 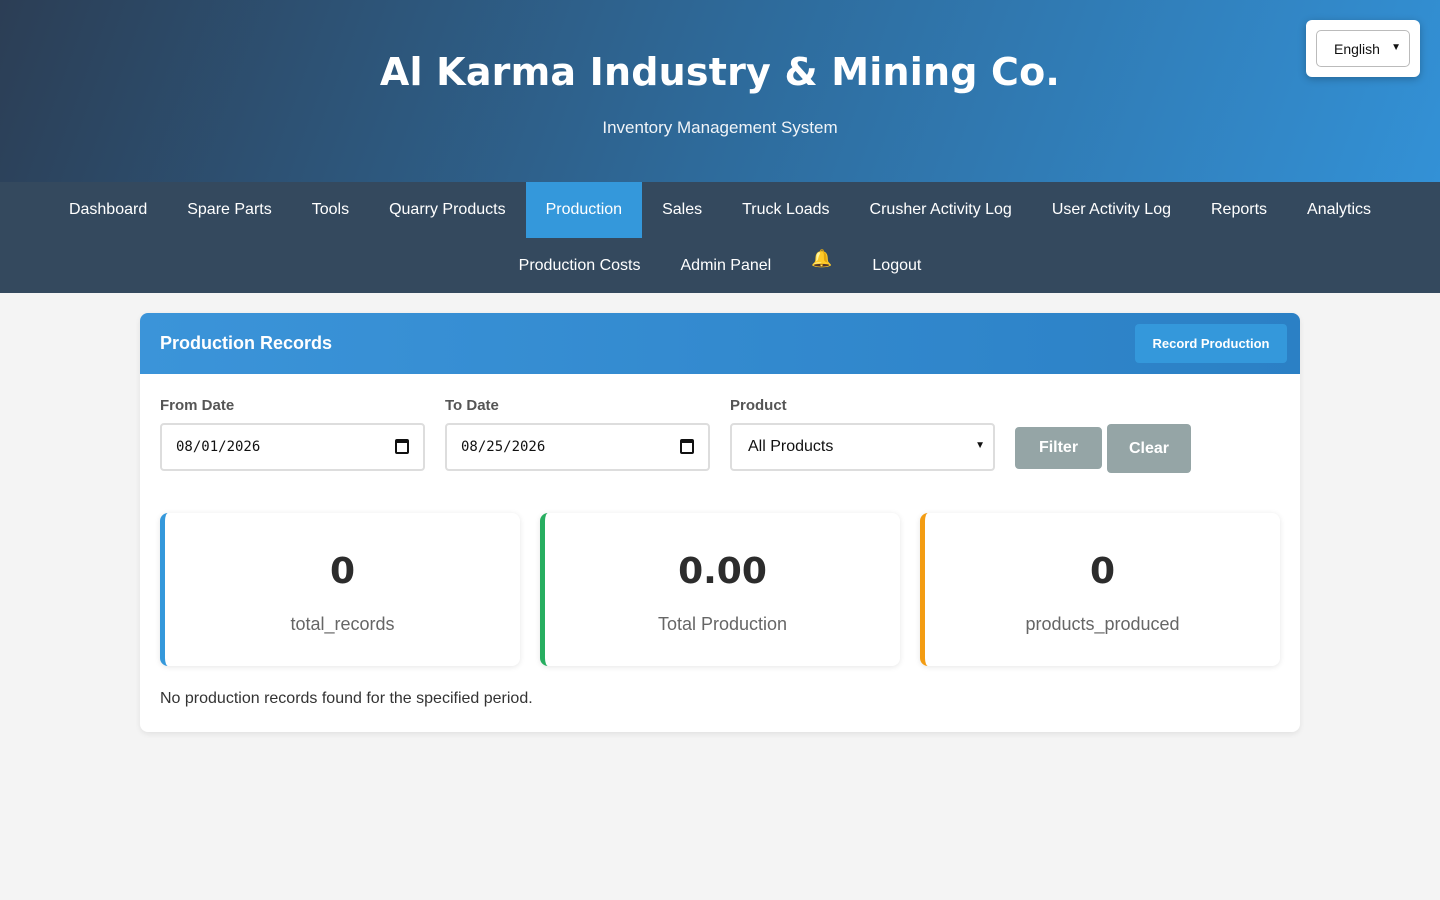 I want to click on nav-item-logout: Logout, so click(x=896, y=265).